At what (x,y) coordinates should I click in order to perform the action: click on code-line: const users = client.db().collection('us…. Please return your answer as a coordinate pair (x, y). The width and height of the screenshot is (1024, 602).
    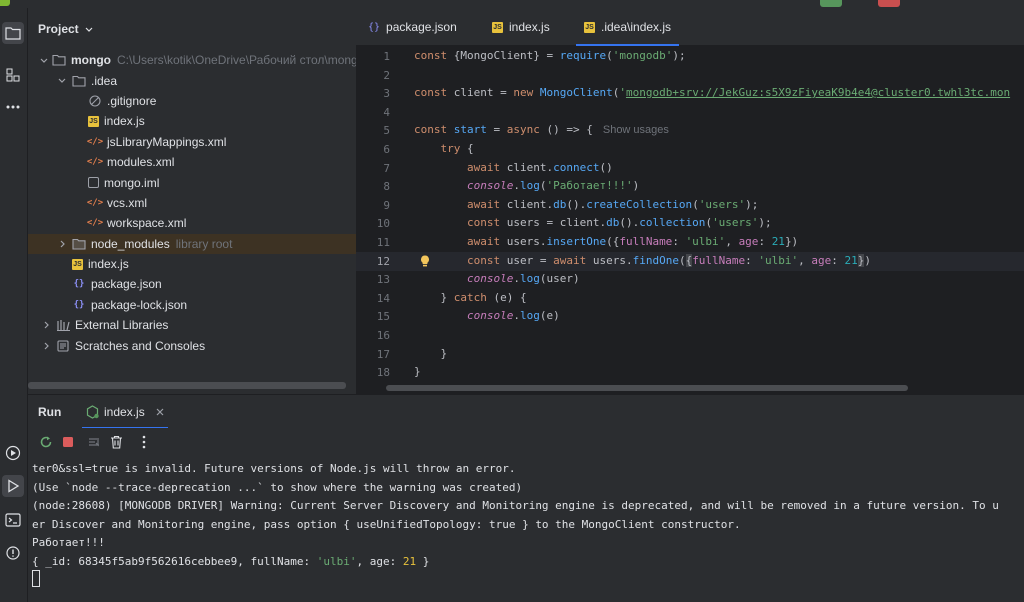
    Looking at the image, I should click on (619, 223).